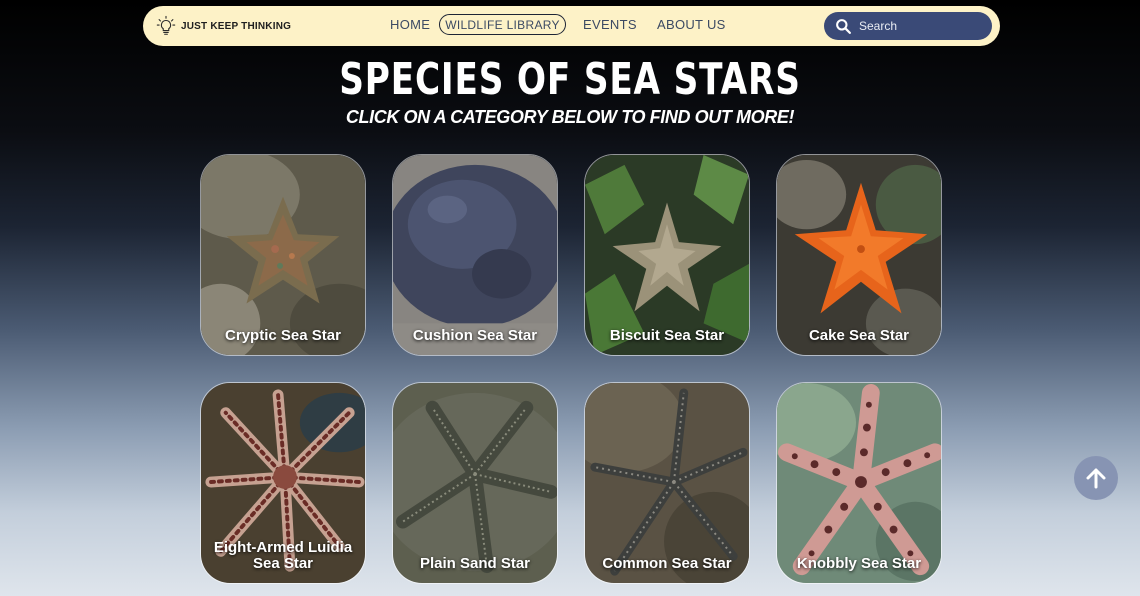  Describe the element at coordinates (502, 24) in the screenshot. I see `nav-wildlife-library: WILDLIFE LIBRARY` at that location.